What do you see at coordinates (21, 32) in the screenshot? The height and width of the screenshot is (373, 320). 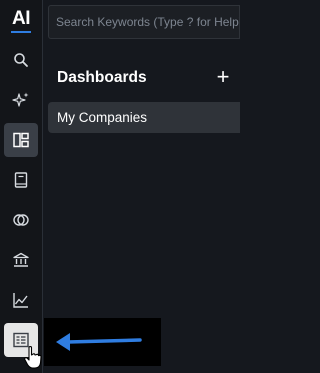 I see `logo-underline` at bounding box center [21, 32].